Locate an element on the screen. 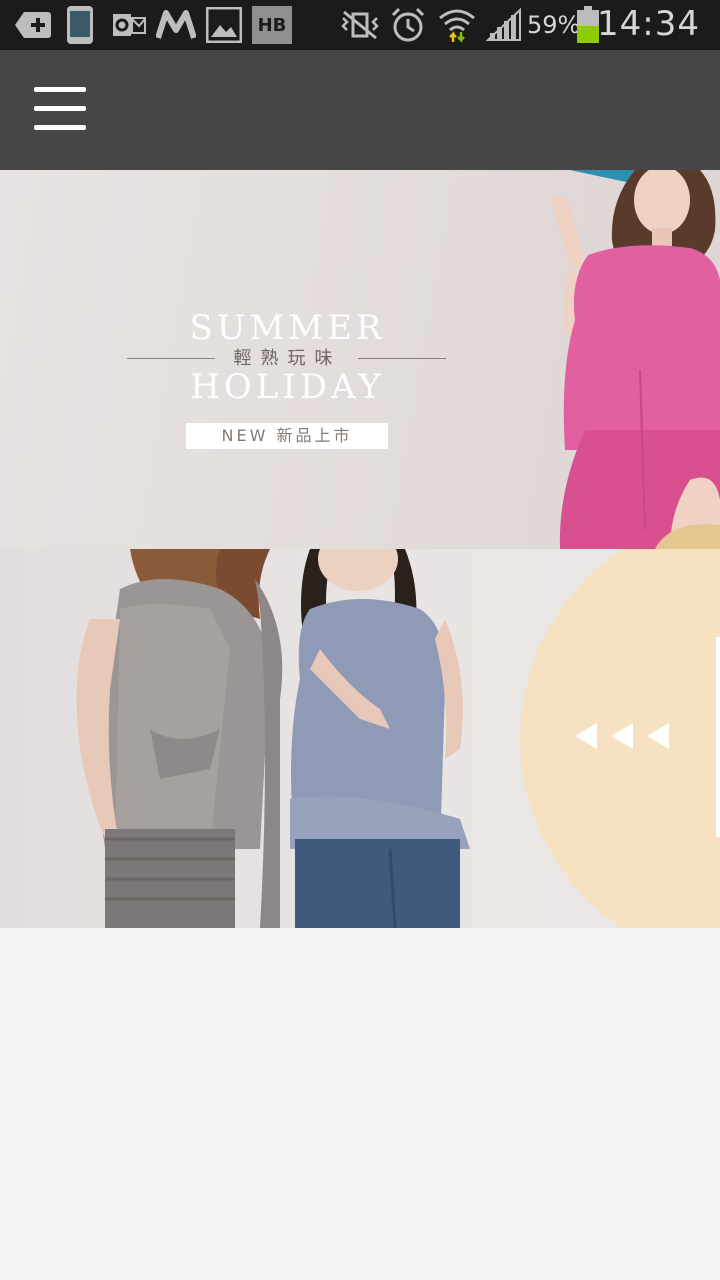 The height and width of the screenshot is (1280, 720). app-bar is located at coordinates (360, 110).